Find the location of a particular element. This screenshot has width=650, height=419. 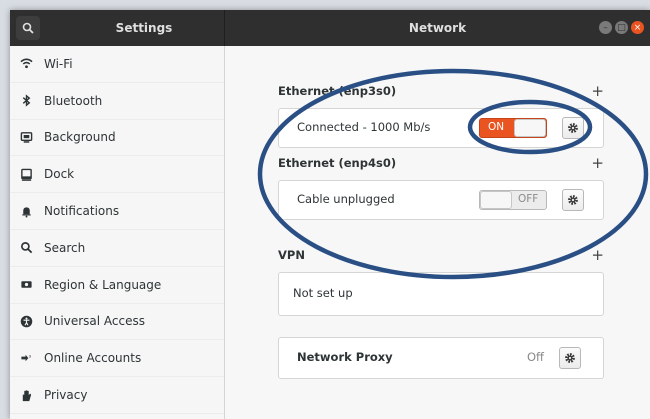

sidebar-item-region-language: Region & Language is located at coordinates (117, 285).